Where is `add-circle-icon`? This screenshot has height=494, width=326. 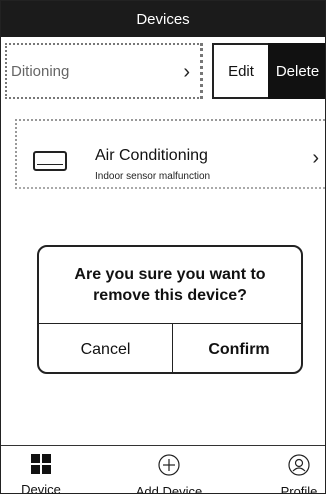 add-circle-icon is located at coordinates (169, 465).